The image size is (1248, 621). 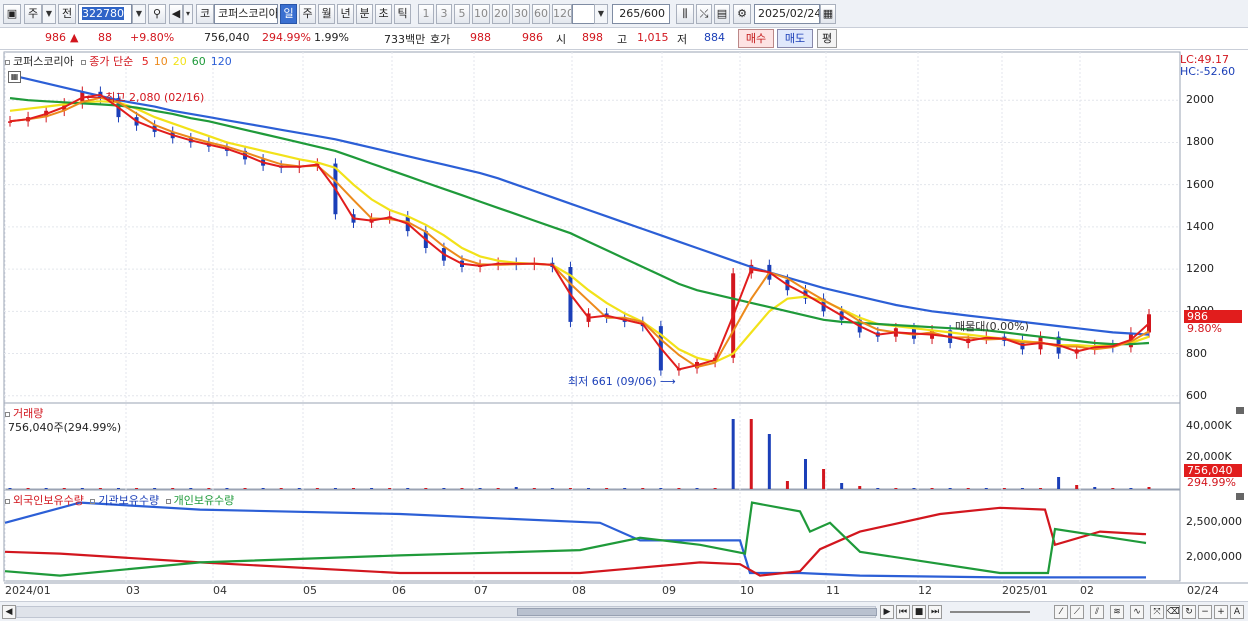 What do you see at coordinates (903, 612) in the screenshot?
I see `rewind-icon: ⏮` at bounding box center [903, 612].